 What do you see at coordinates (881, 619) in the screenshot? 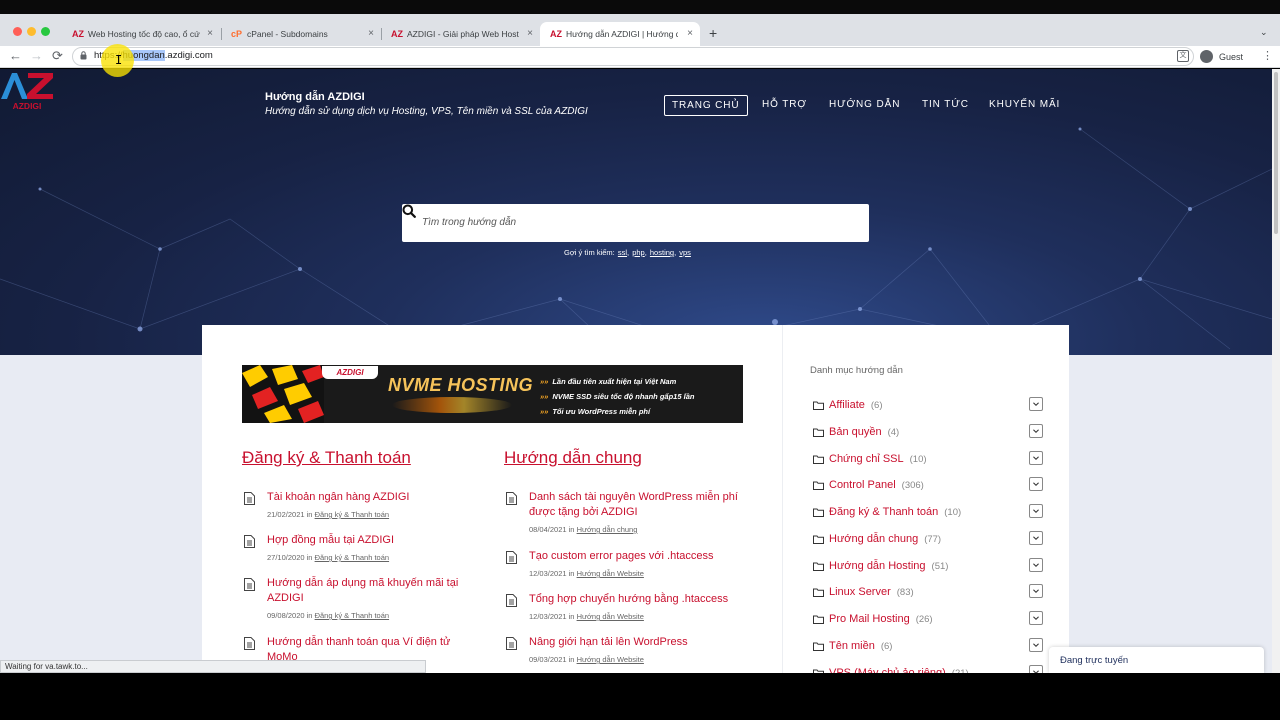
I see `category-name: Pro Mail Hosting (26)` at bounding box center [881, 619].